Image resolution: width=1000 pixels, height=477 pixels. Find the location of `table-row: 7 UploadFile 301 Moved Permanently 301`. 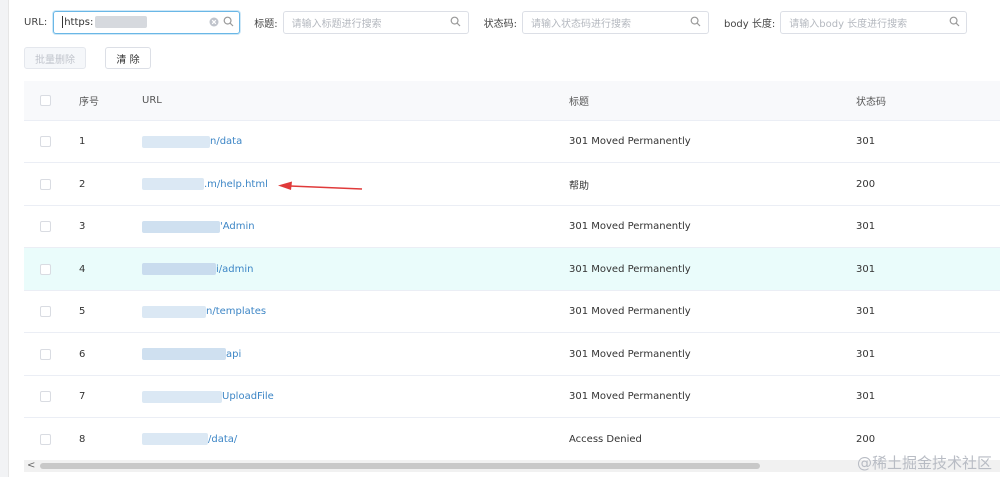

table-row: 7 UploadFile 301 Moved Permanently 301 is located at coordinates (512, 397).